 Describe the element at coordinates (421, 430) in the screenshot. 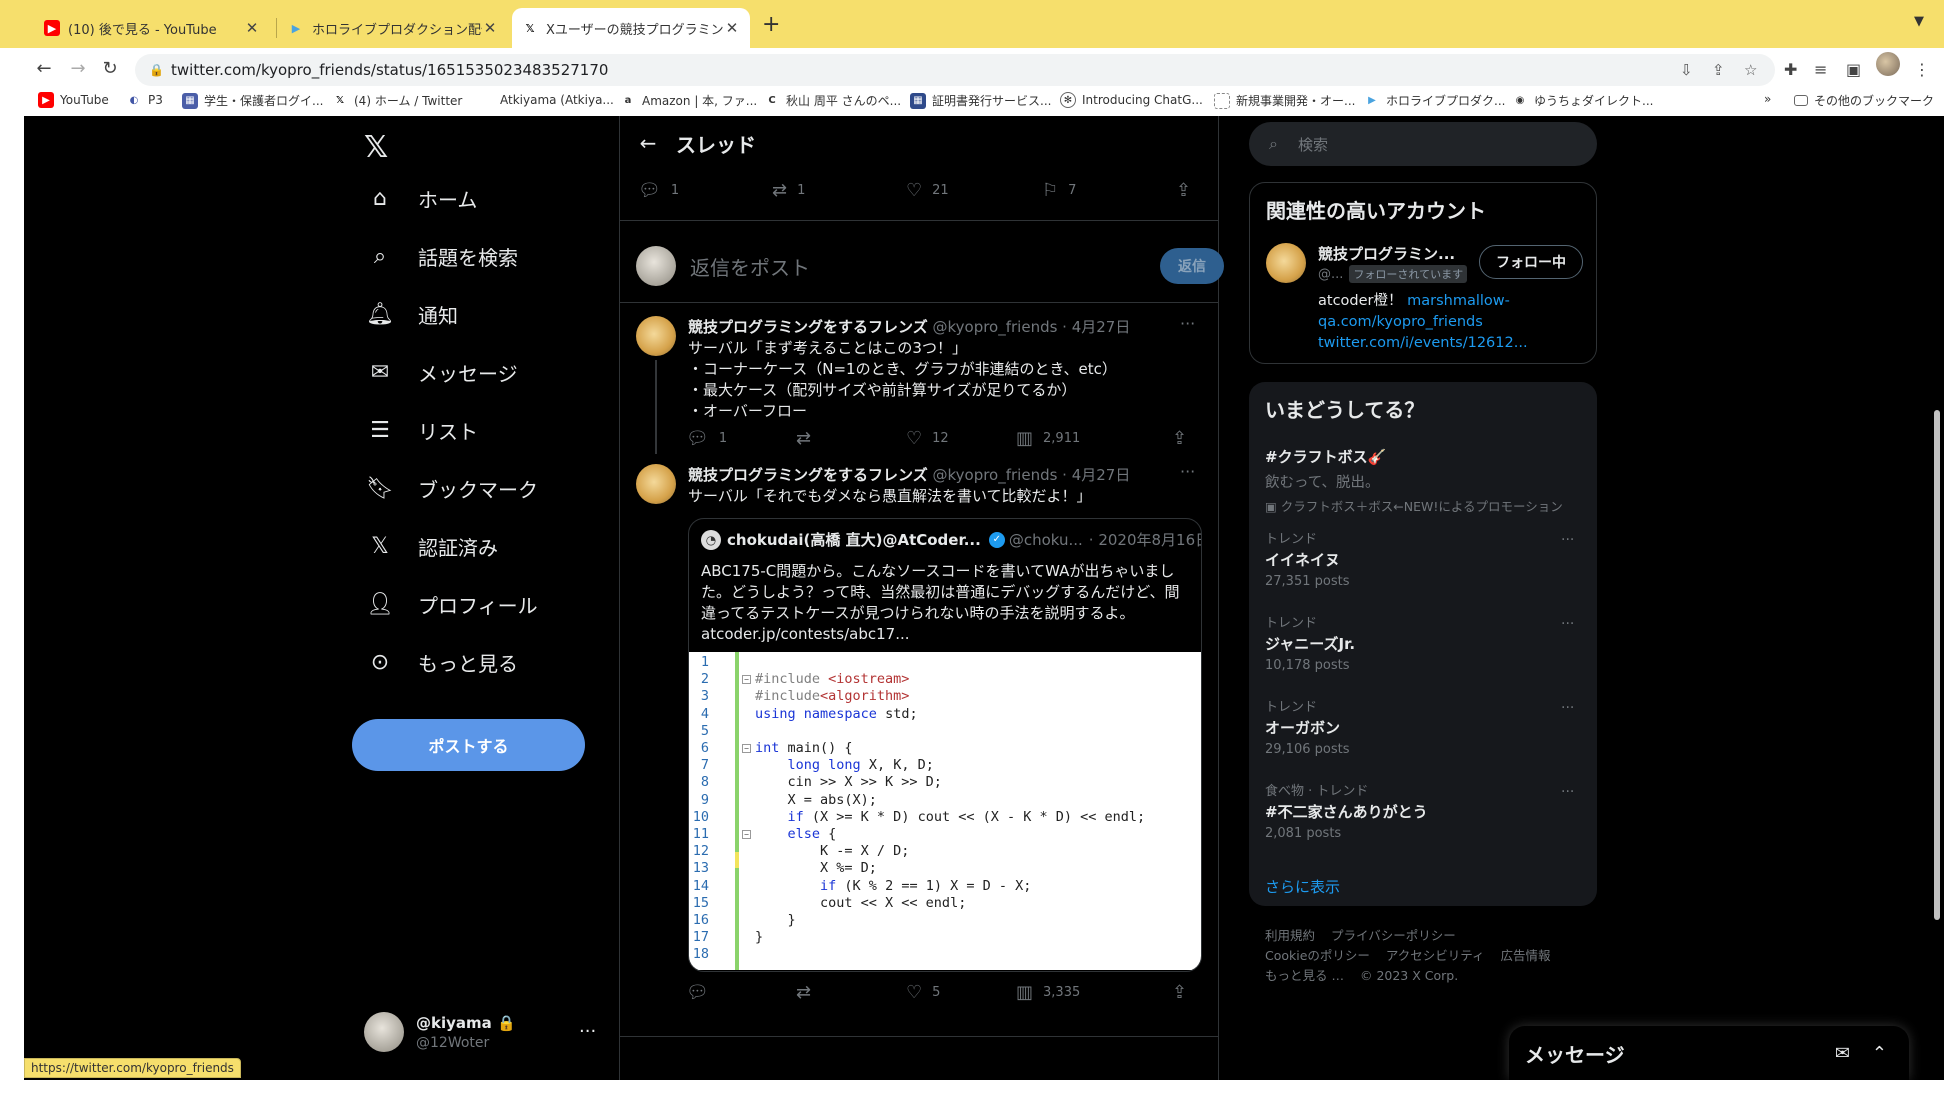

I see `nav-lists: ☰ リスト` at that location.